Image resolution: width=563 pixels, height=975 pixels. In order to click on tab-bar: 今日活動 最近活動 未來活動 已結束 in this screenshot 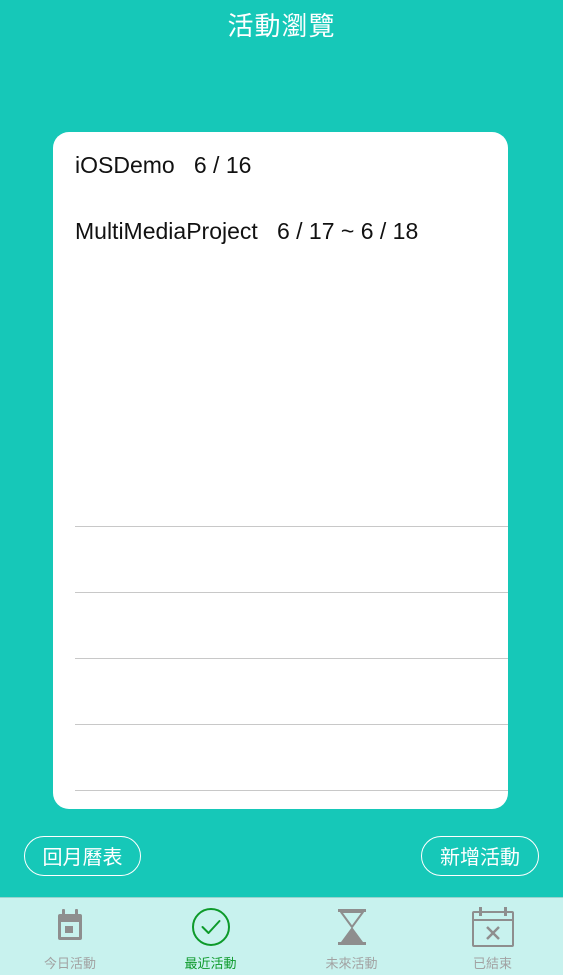, I will do `click(281, 936)`.